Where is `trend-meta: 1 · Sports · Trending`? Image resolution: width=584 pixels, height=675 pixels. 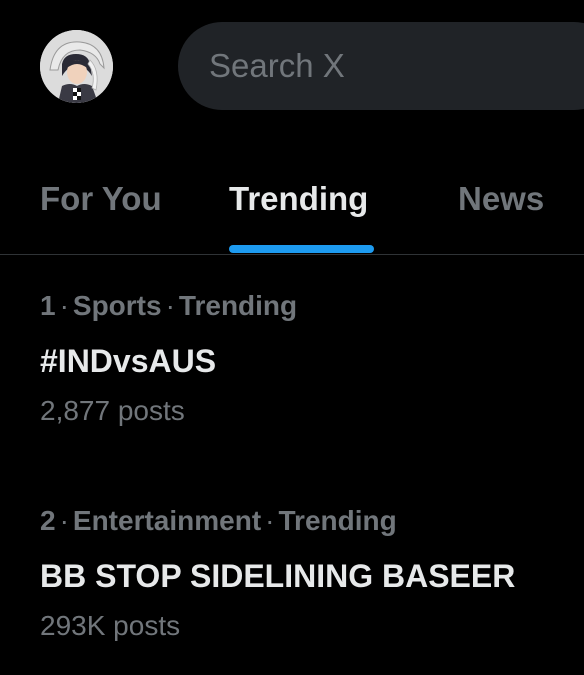 trend-meta: 1 · Sports · Trending is located at coordinates (312, 306).